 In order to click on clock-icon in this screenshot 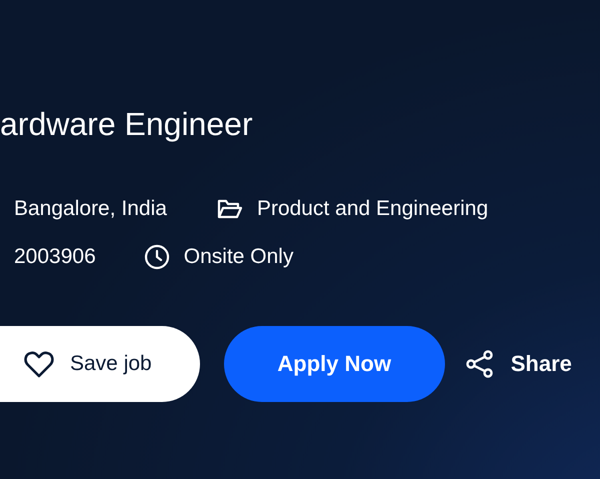, I will do `click(157, 257)`.